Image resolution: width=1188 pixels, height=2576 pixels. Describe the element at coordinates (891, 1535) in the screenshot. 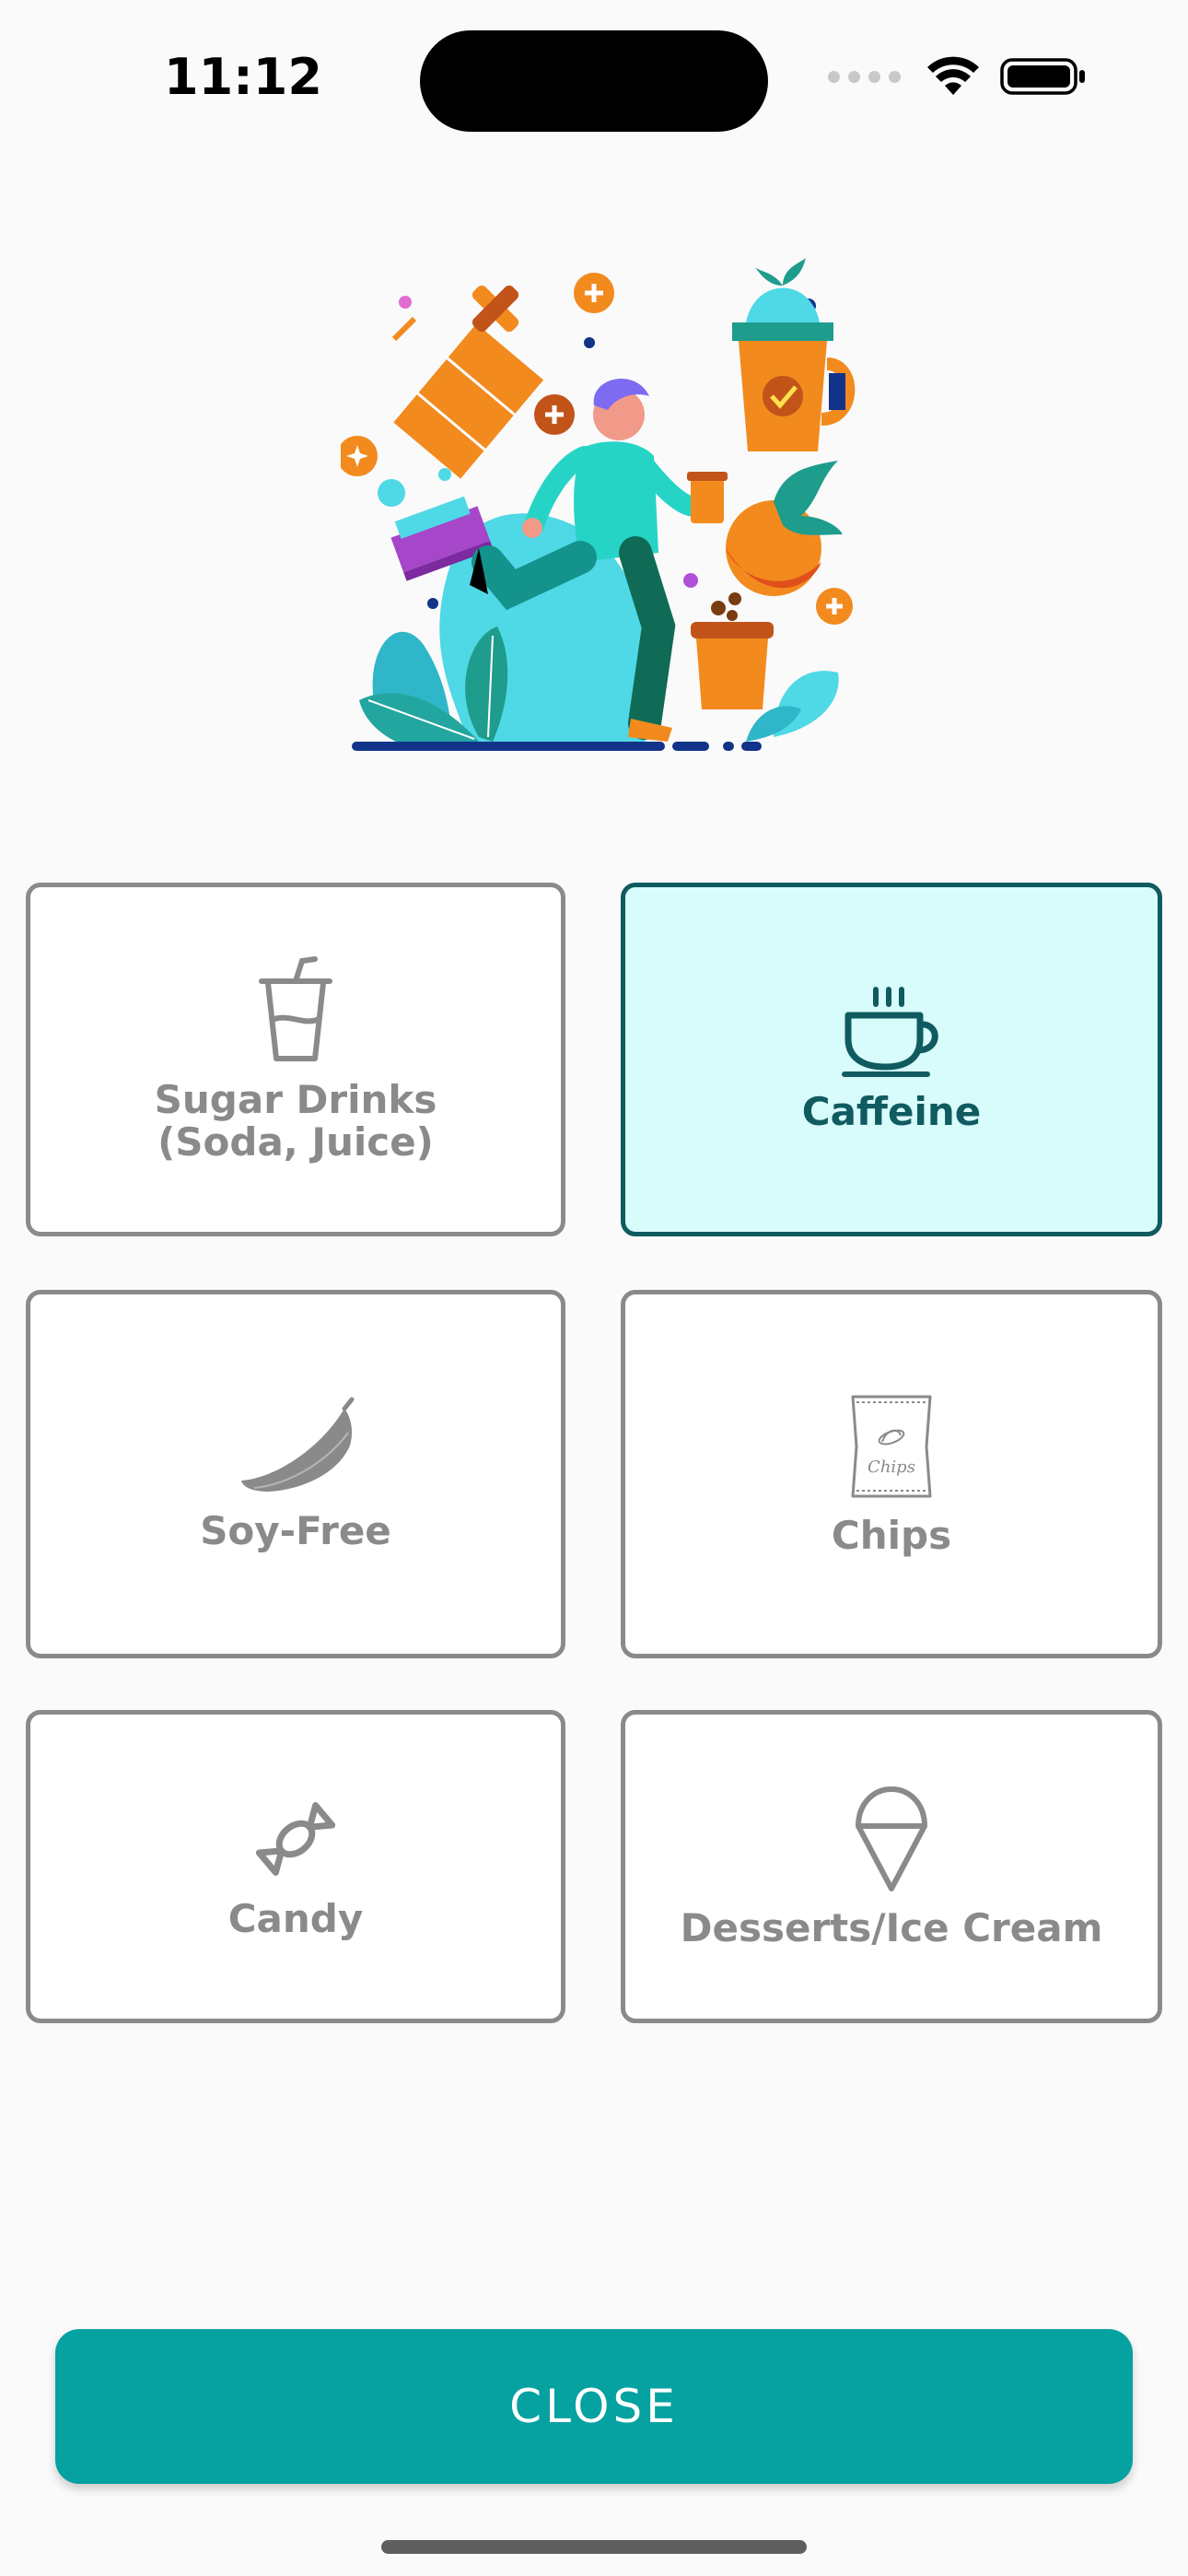

I see `category-label: Chips` at that location.